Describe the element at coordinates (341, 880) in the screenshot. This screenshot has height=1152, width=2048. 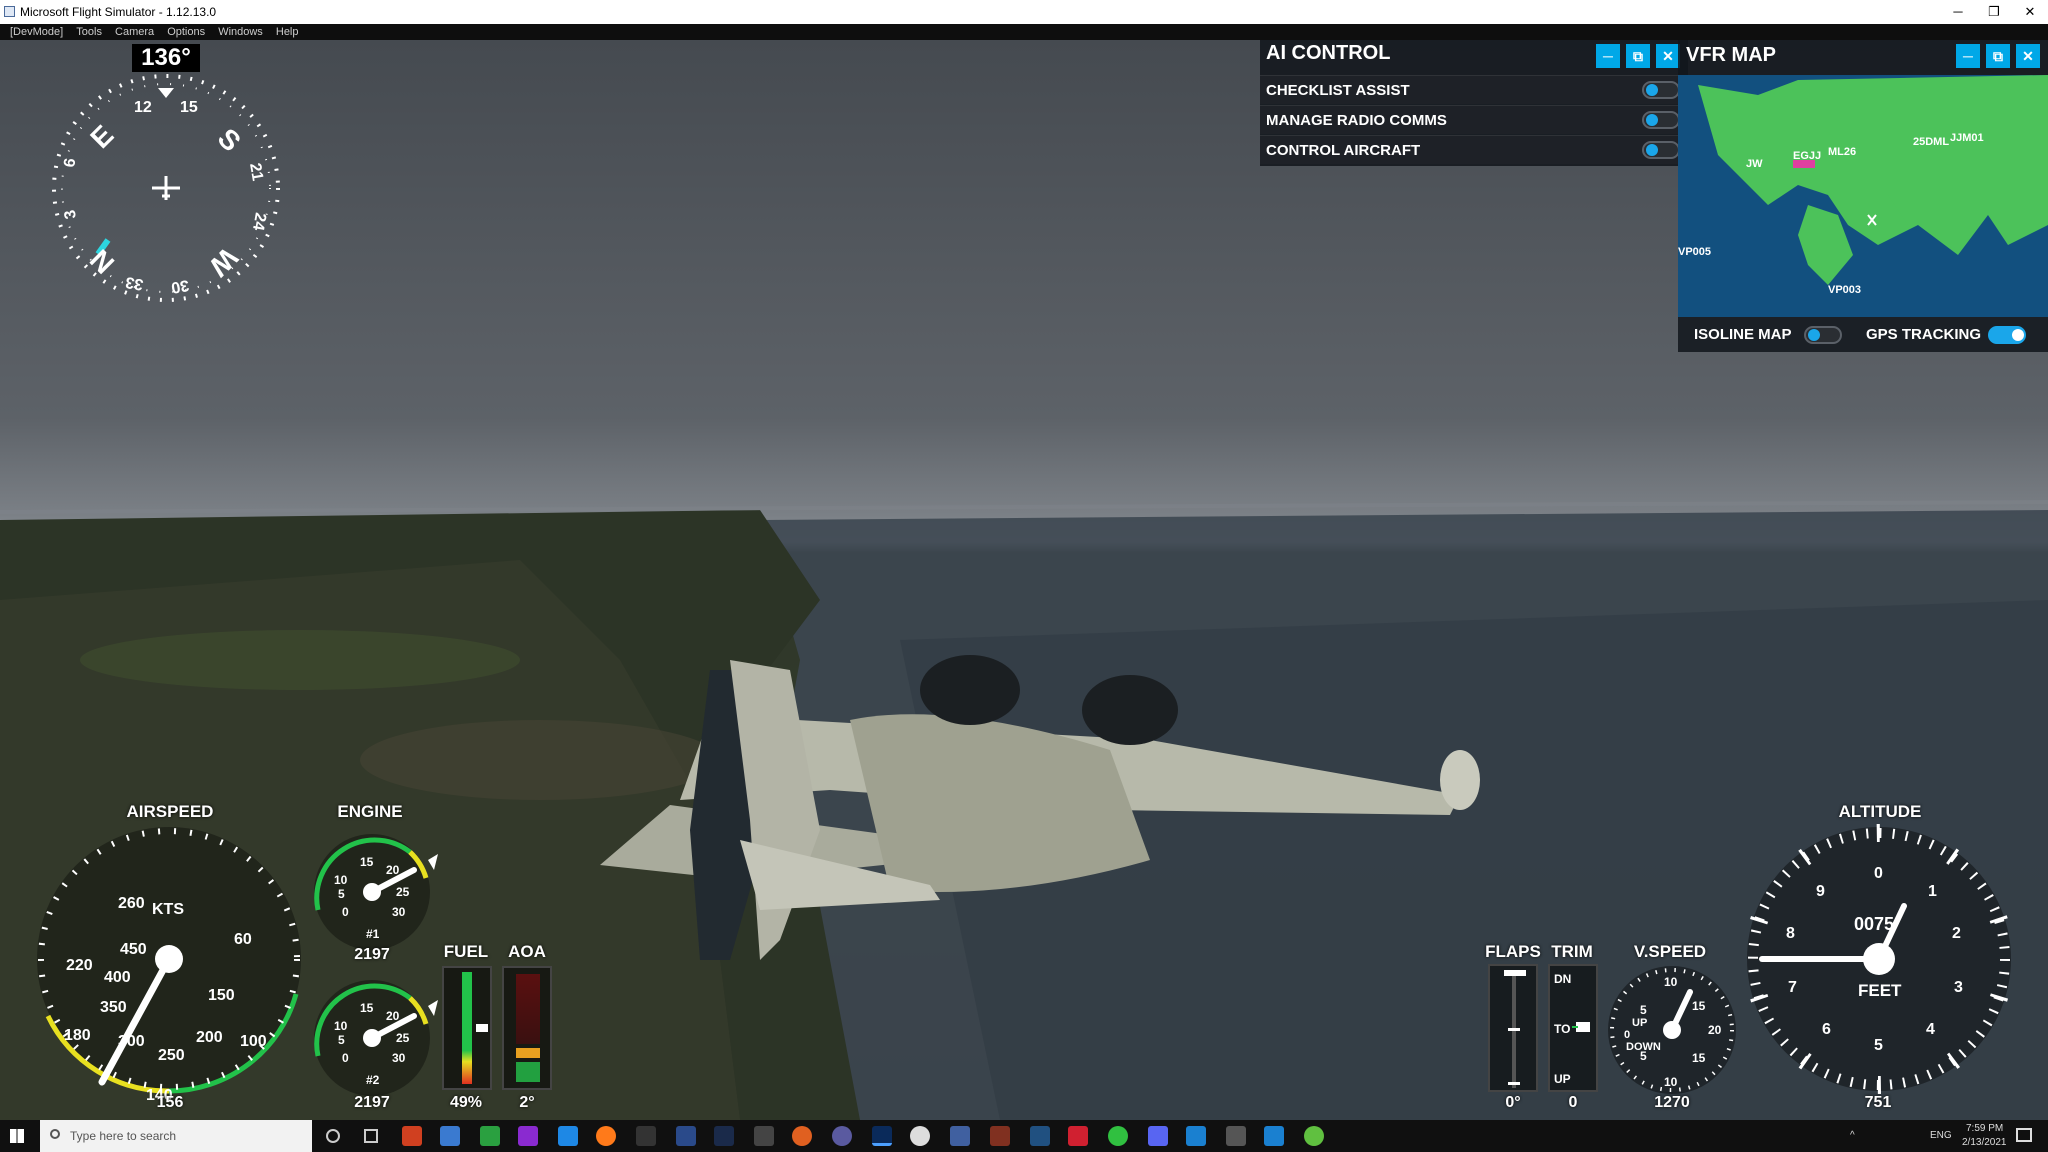
I see `e1-10: 10` at that location.